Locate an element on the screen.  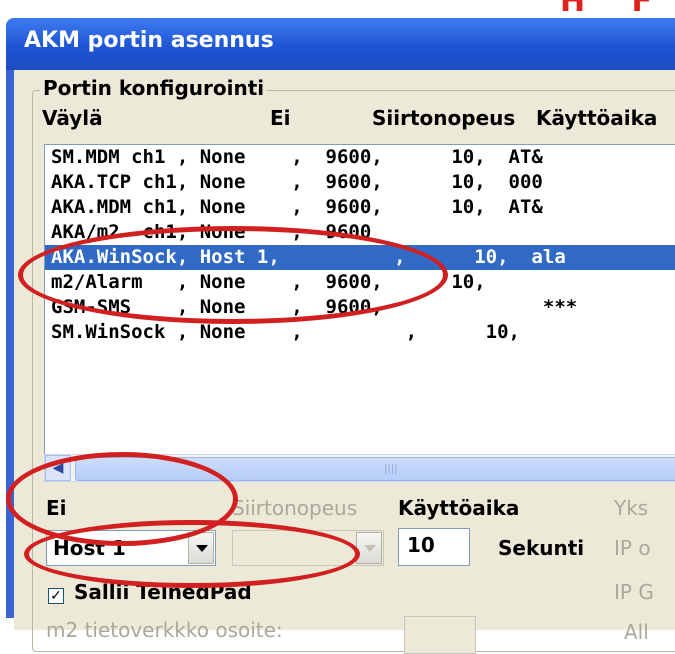
title-bar: AKM portin asennus is located at coordinates (340, 44).